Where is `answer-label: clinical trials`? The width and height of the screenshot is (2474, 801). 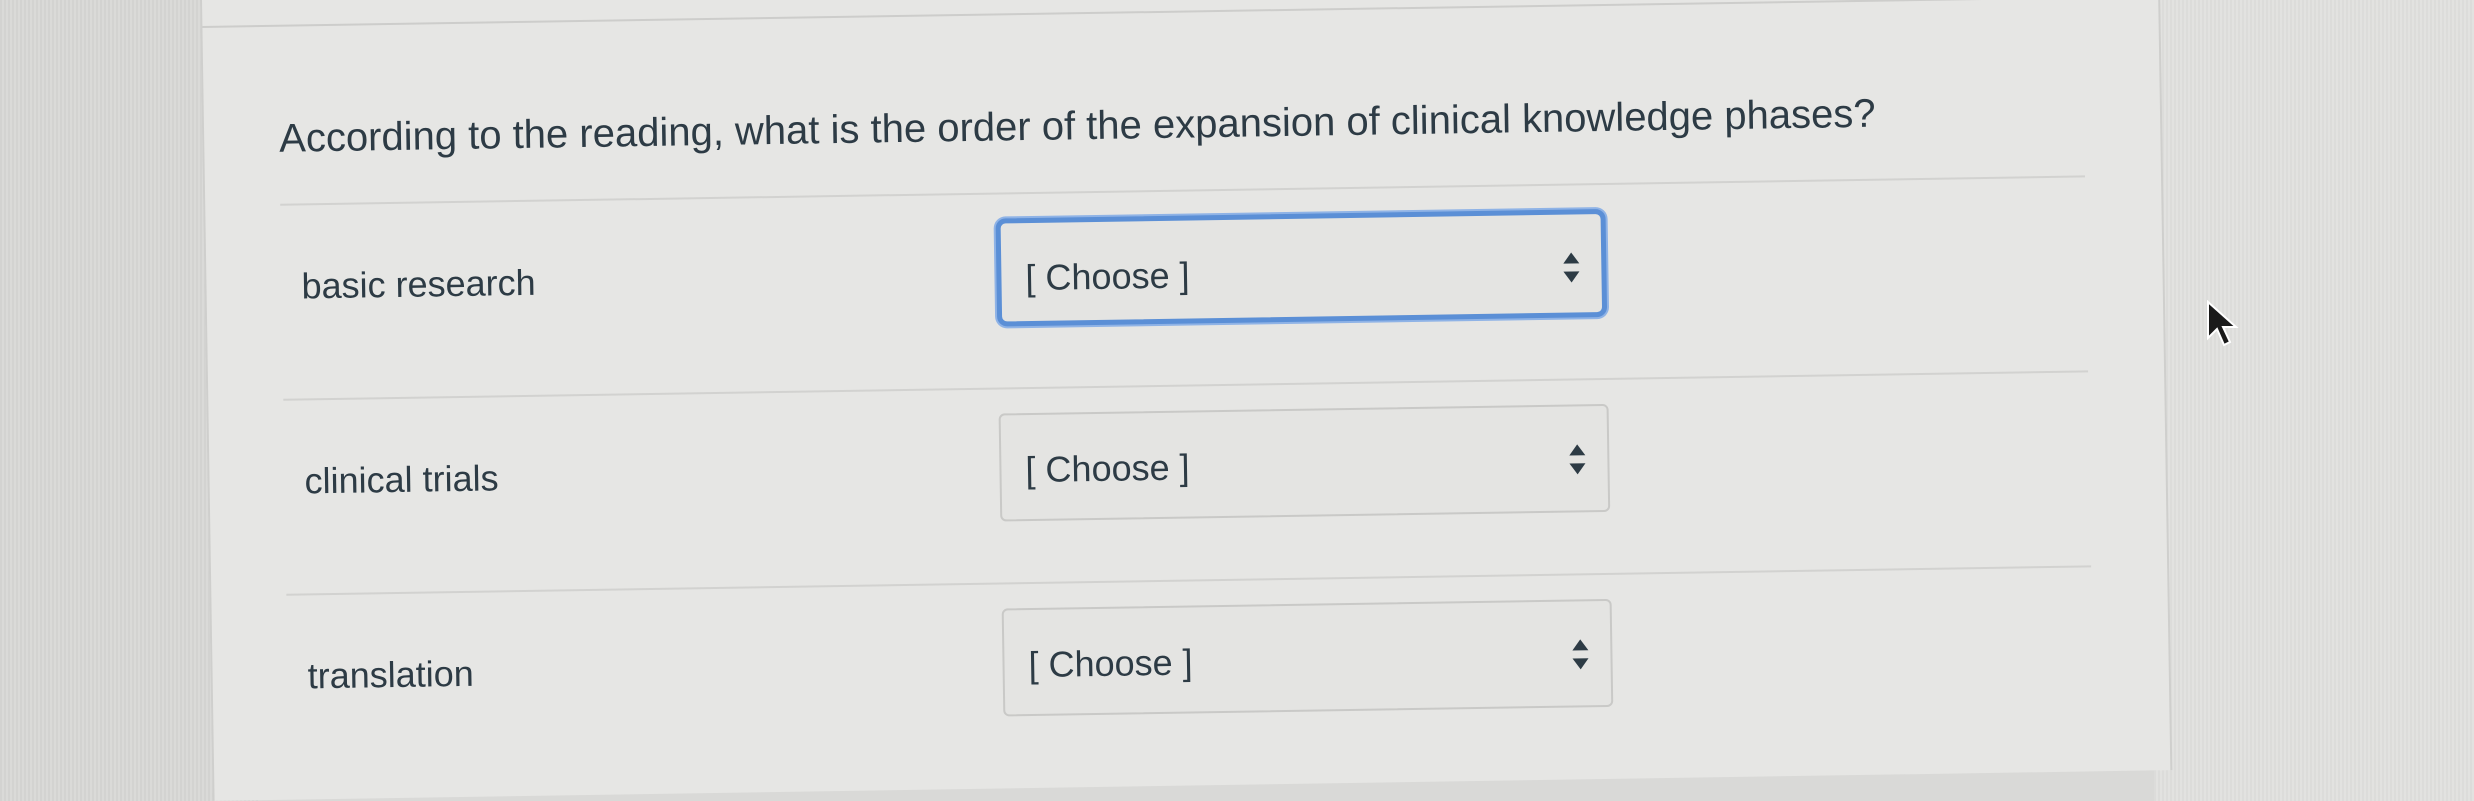 answer-label: clinical trials is located at coordinates (401, 479).